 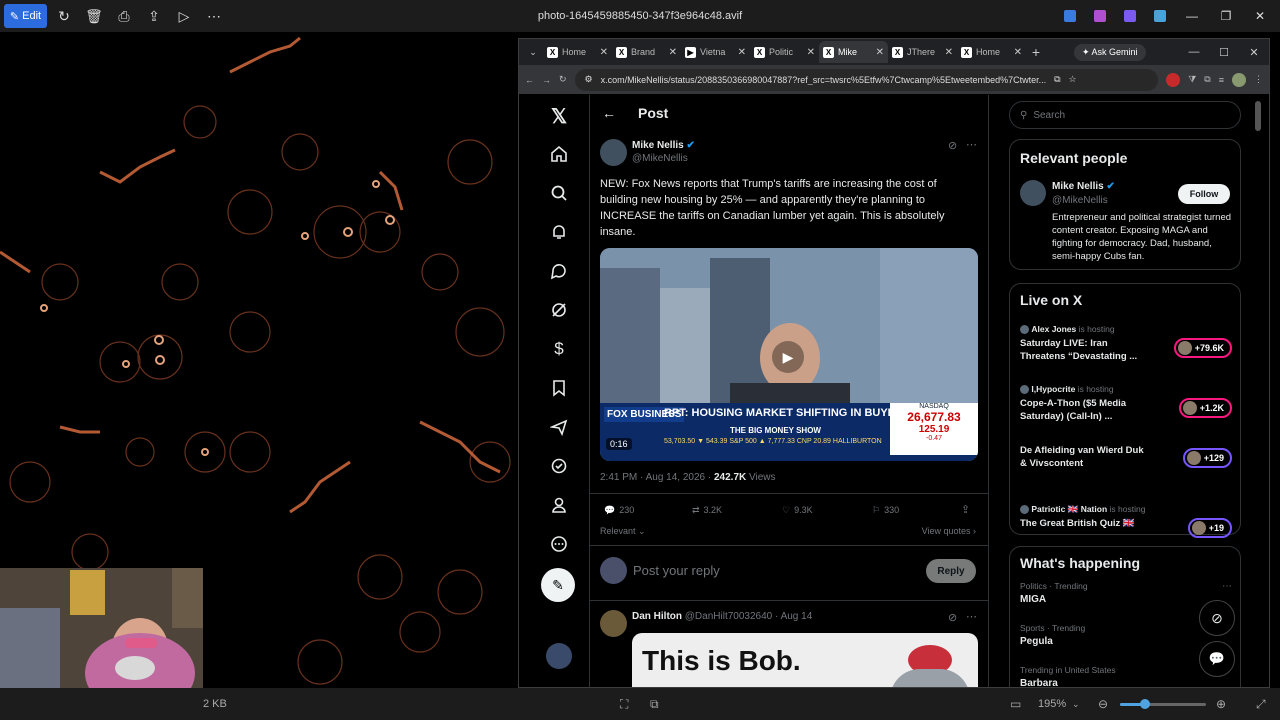 I want to click on grok-fab: ⊘, so click(x=1217, y=618).